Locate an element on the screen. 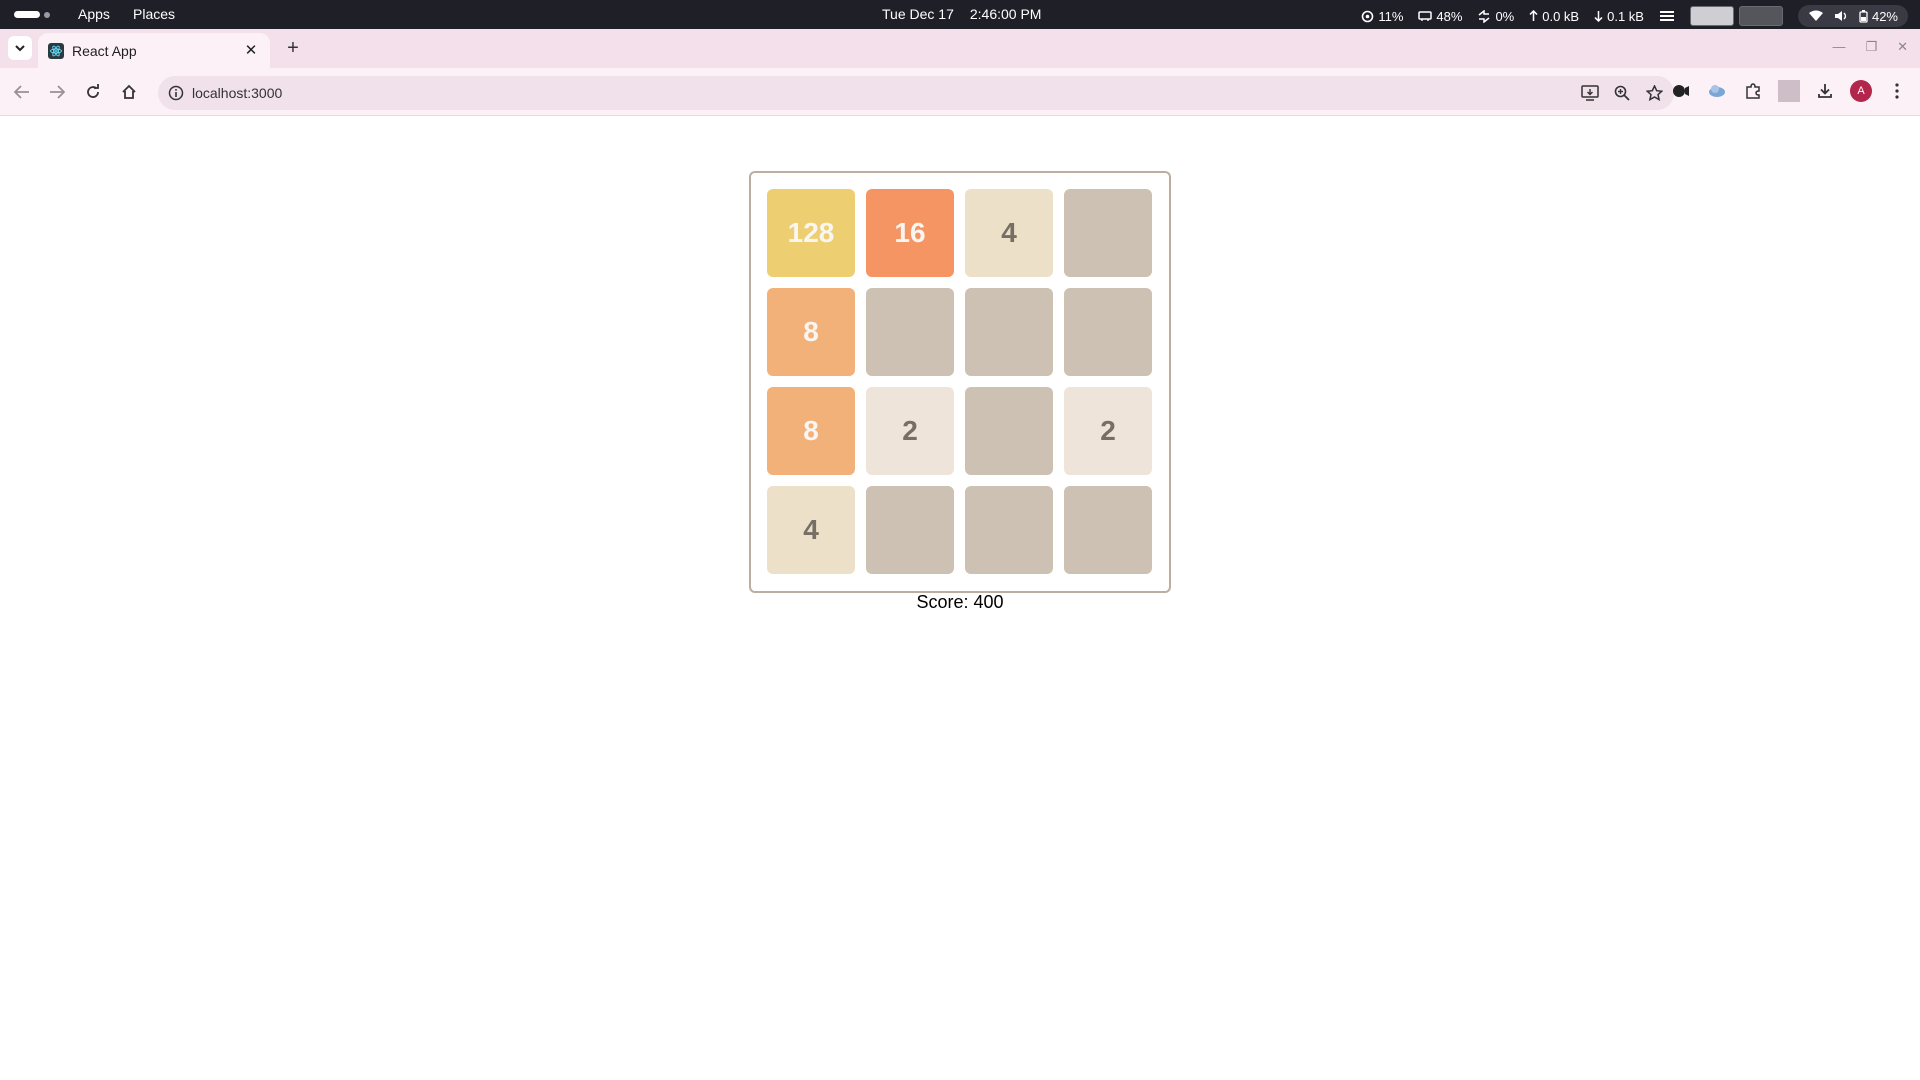  zoom-icon is located at coordinates (1622, 93).